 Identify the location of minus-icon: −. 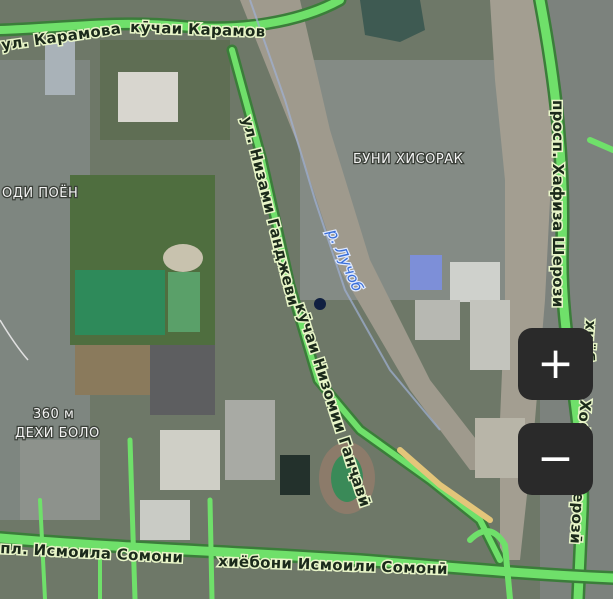
(555, 458).